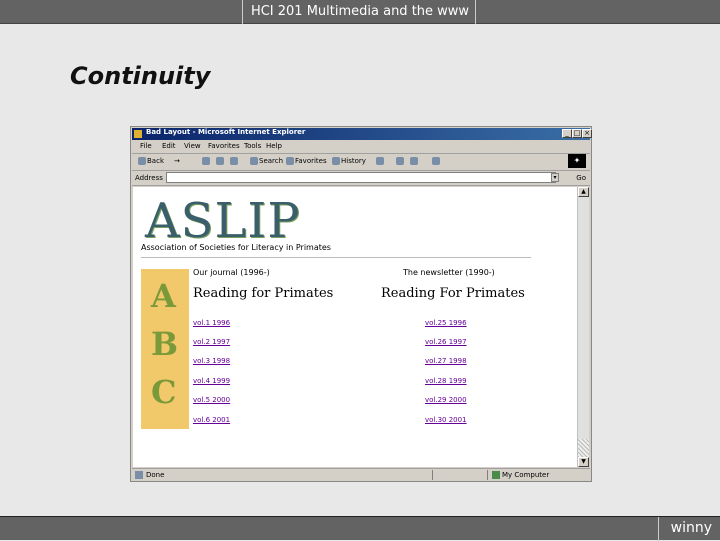 Image resolution: width=720 pixels, height=541 pixels. I want to click on discuss-button, so click(436, 161).